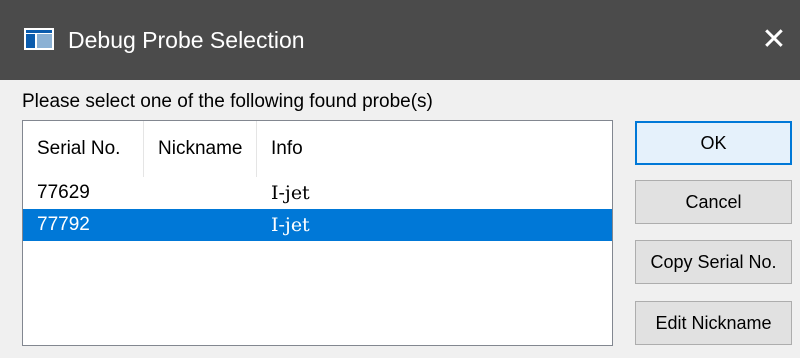 The height and width of the screenshot is (358, 800). What do you see at coordinates (713, 262) in the screenshot?
I see `copy-serial-button: Copy Serial No.` at bounding box center [713, 262].